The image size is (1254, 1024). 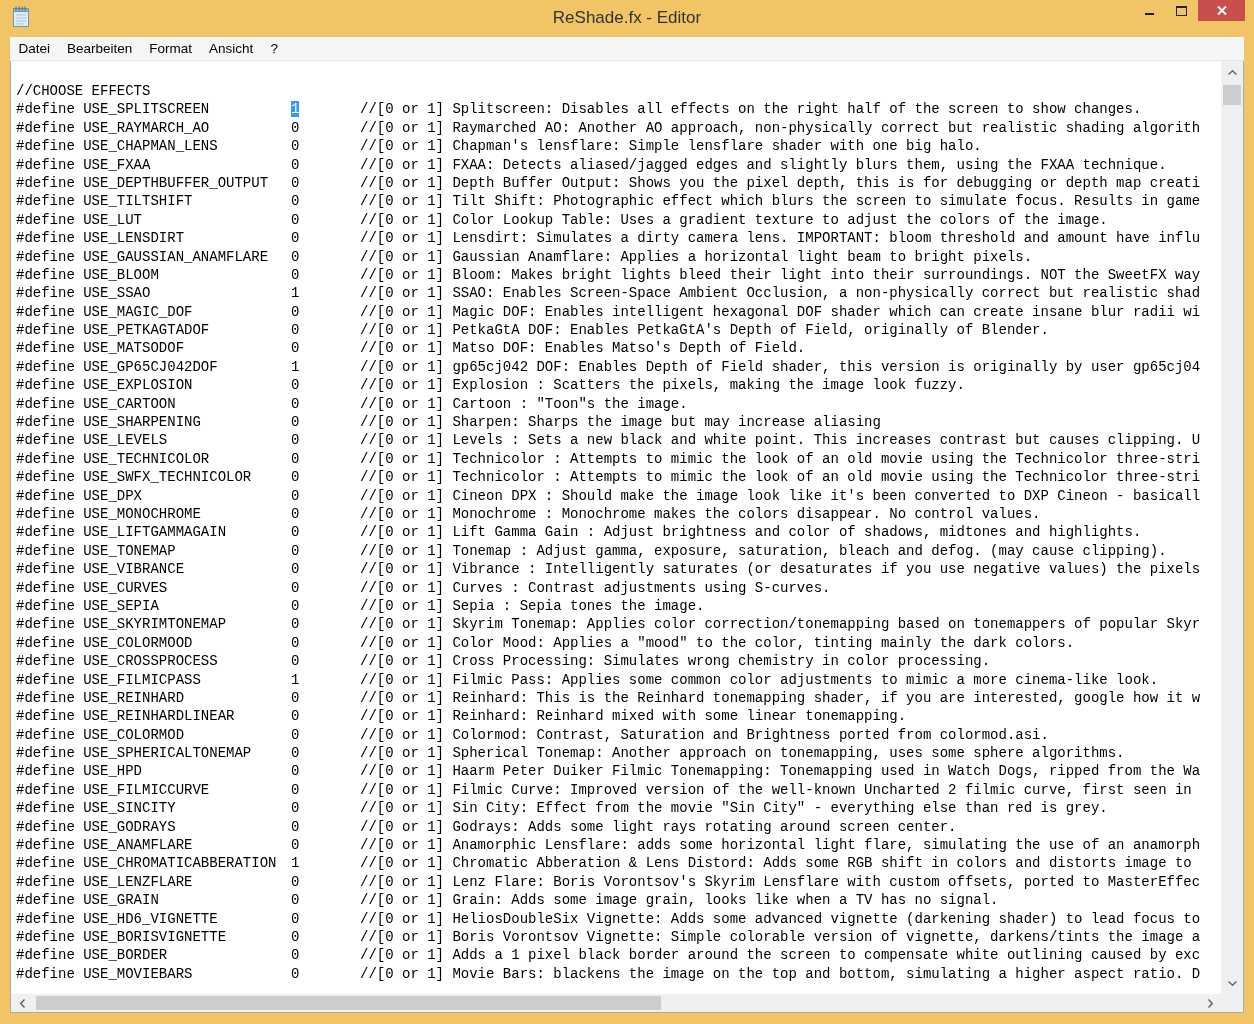 What do you see at coordinates (134, 477) in the screenshot?
I see `define-directive-text: #define USE_SWFX_TECHNICOLOR` at bounding box center [134, 477].